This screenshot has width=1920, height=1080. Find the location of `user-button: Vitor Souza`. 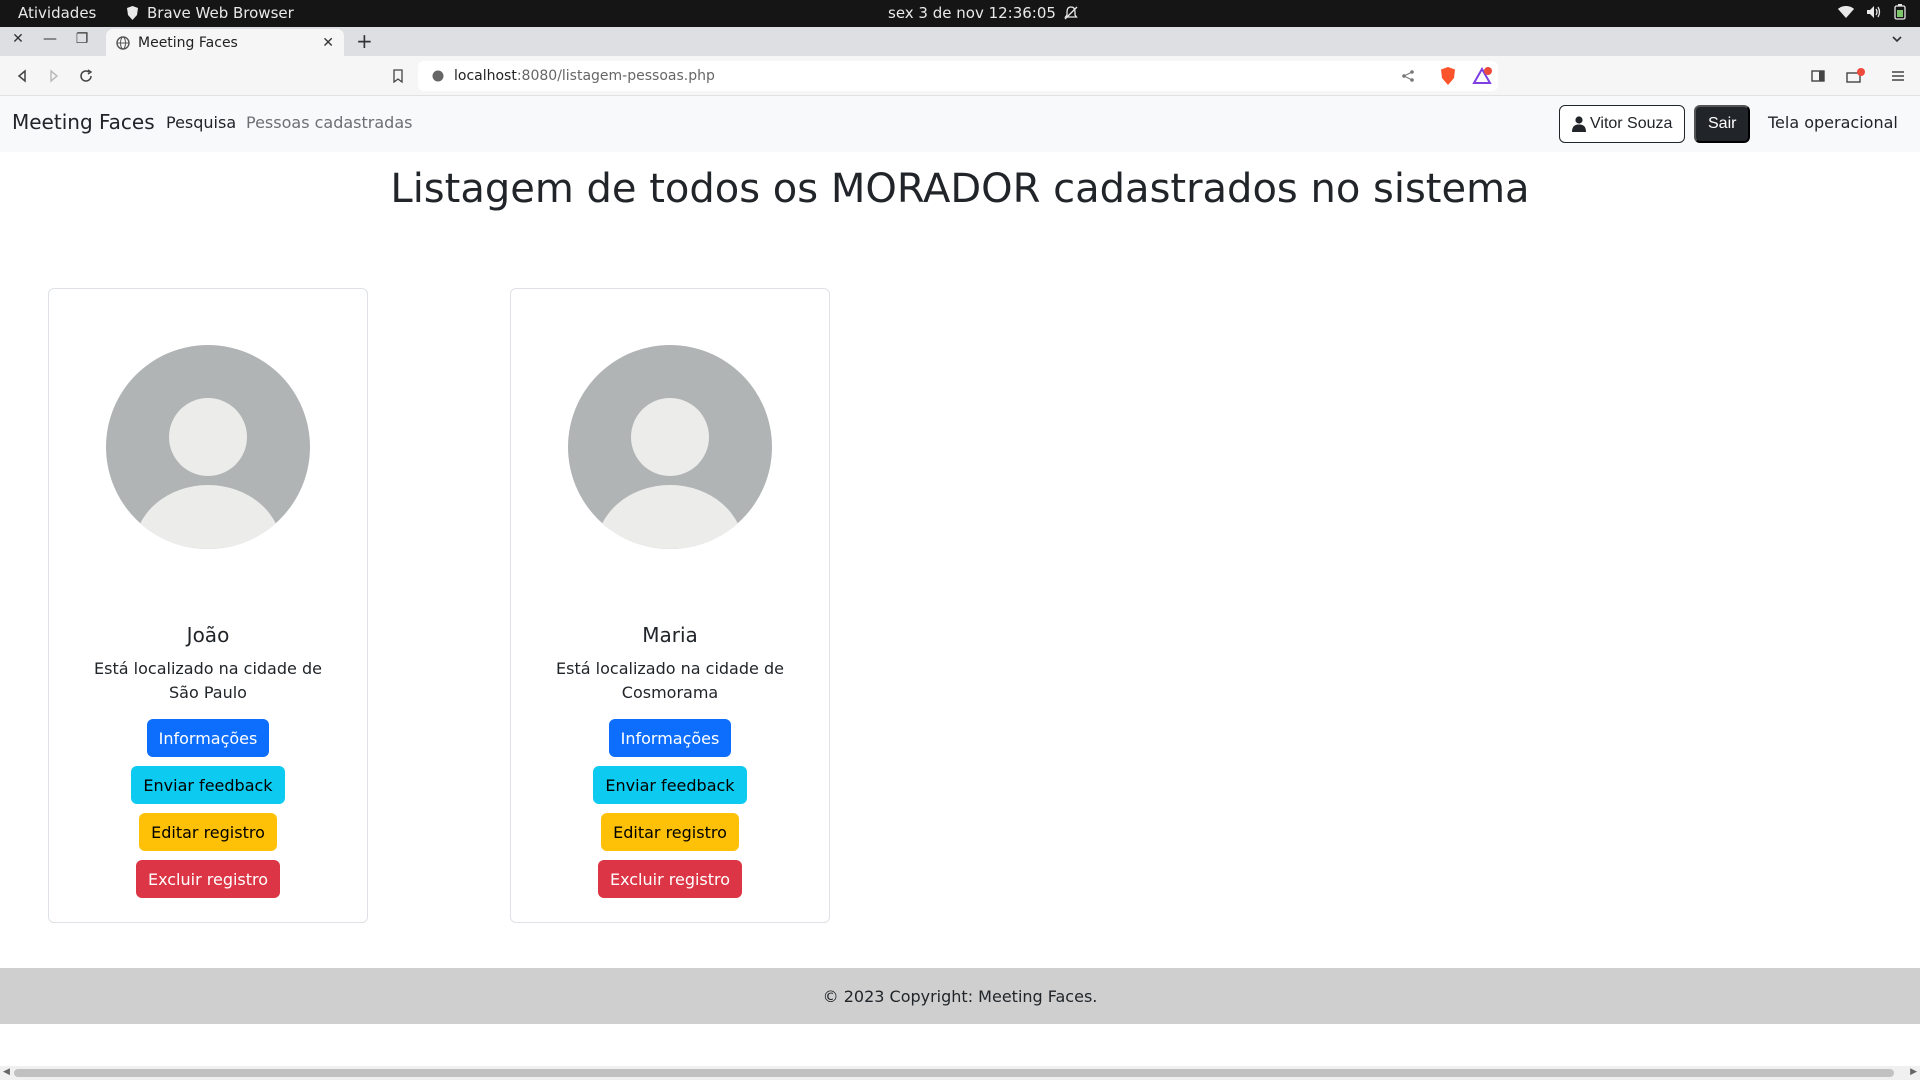

user-button: Vitor Souza is located at coordinates (1622, 124).